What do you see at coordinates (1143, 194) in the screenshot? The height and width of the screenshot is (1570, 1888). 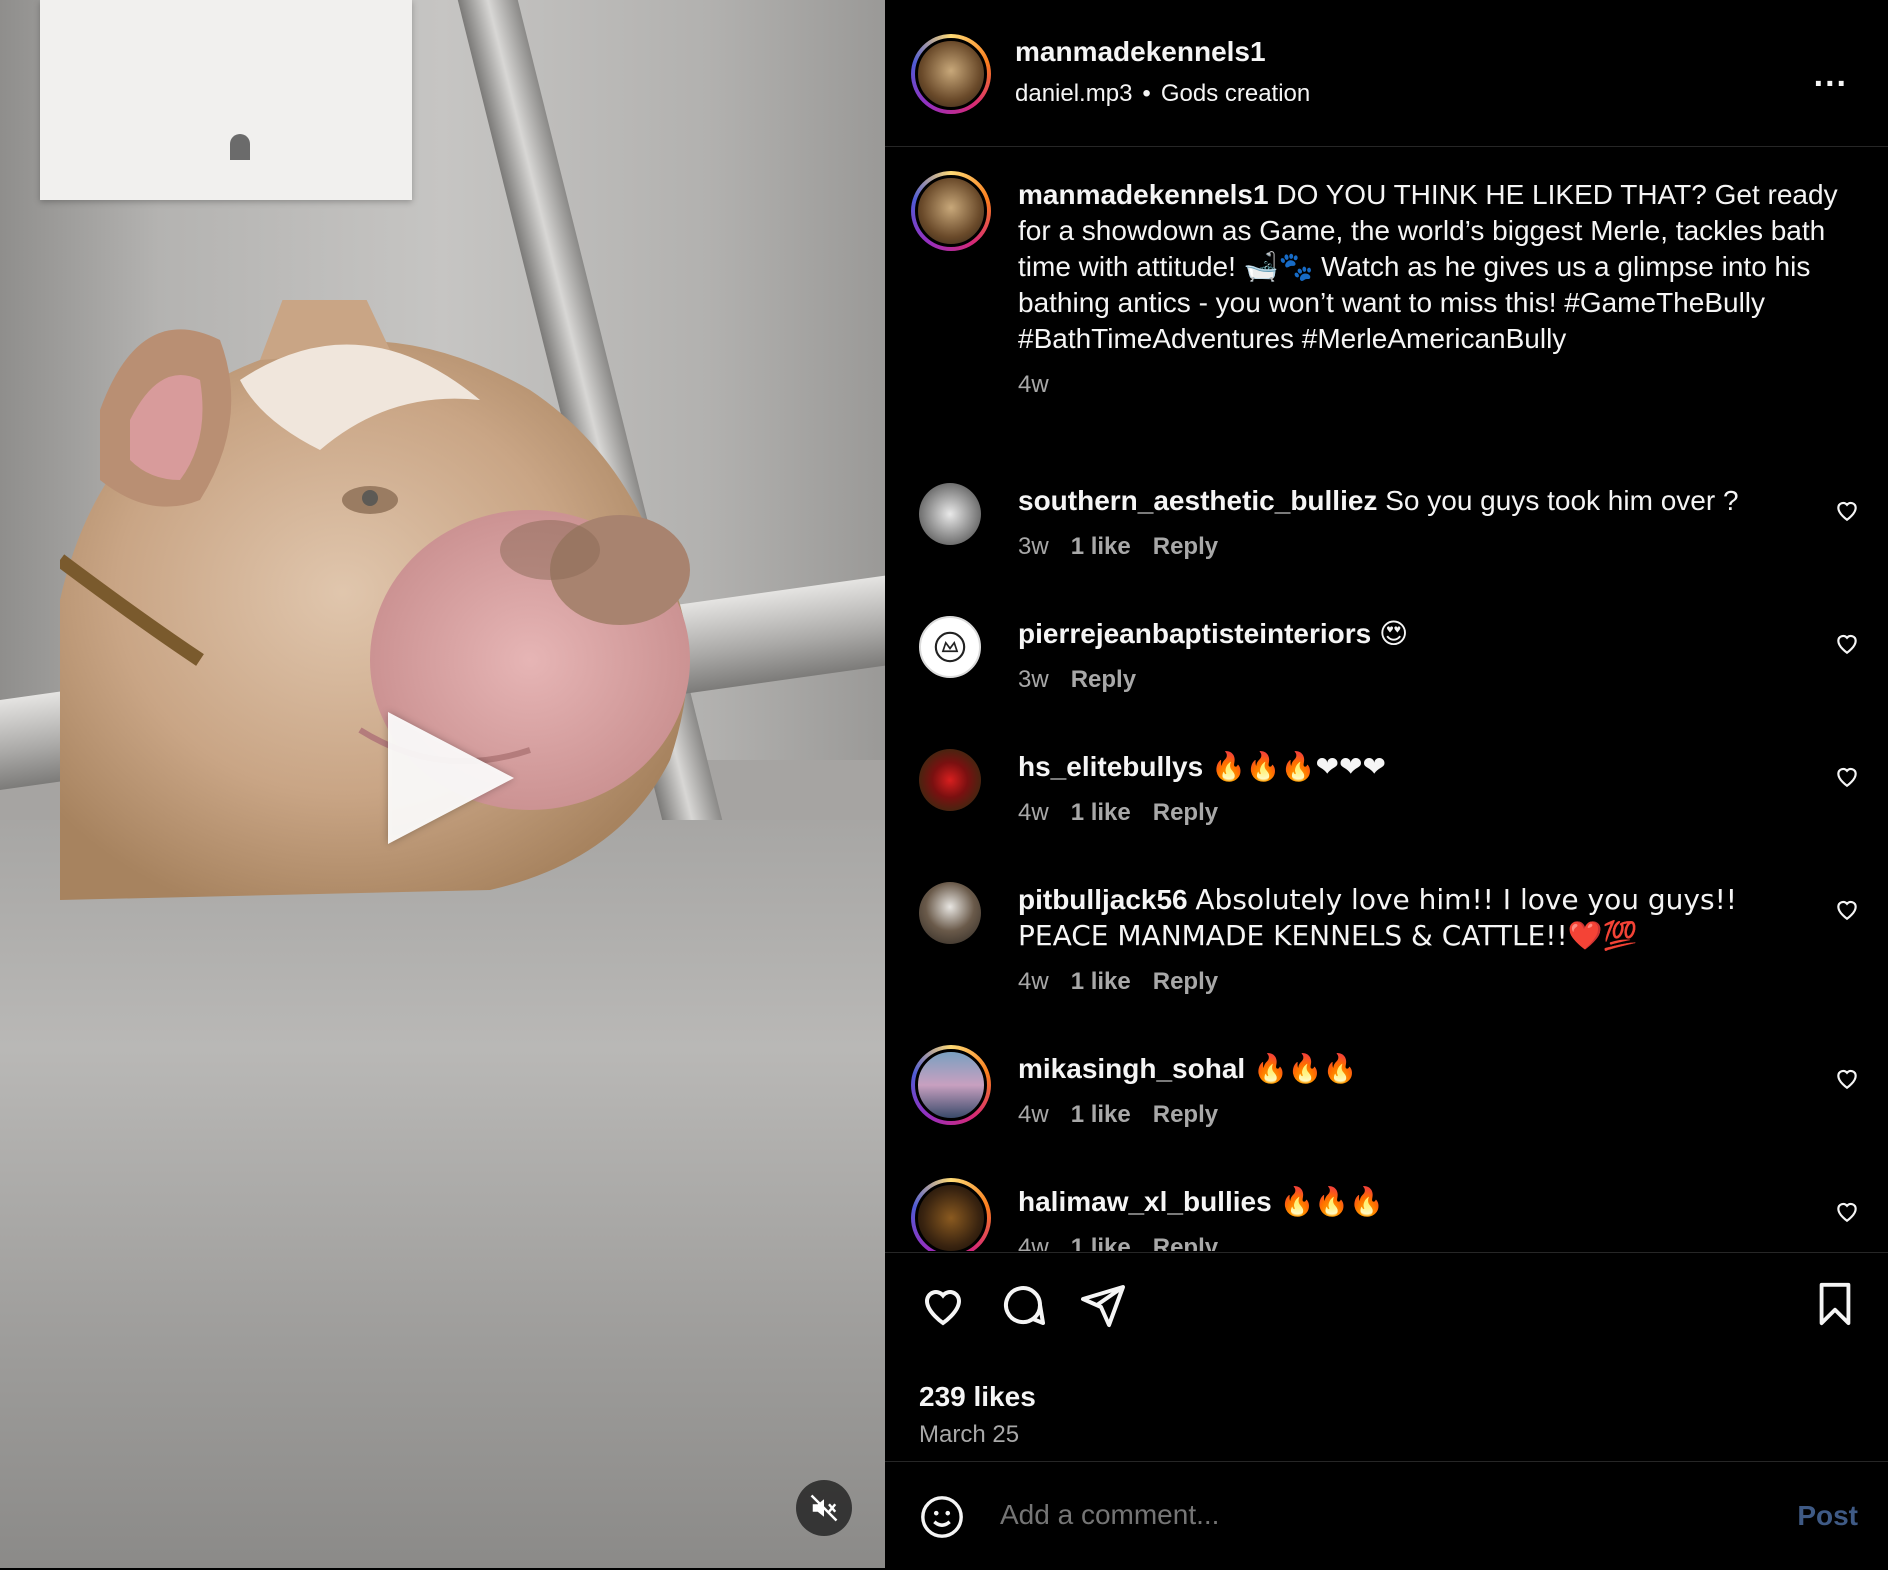 I see `caption-username: manmadekennels1` at bounding box center [1143, 194].